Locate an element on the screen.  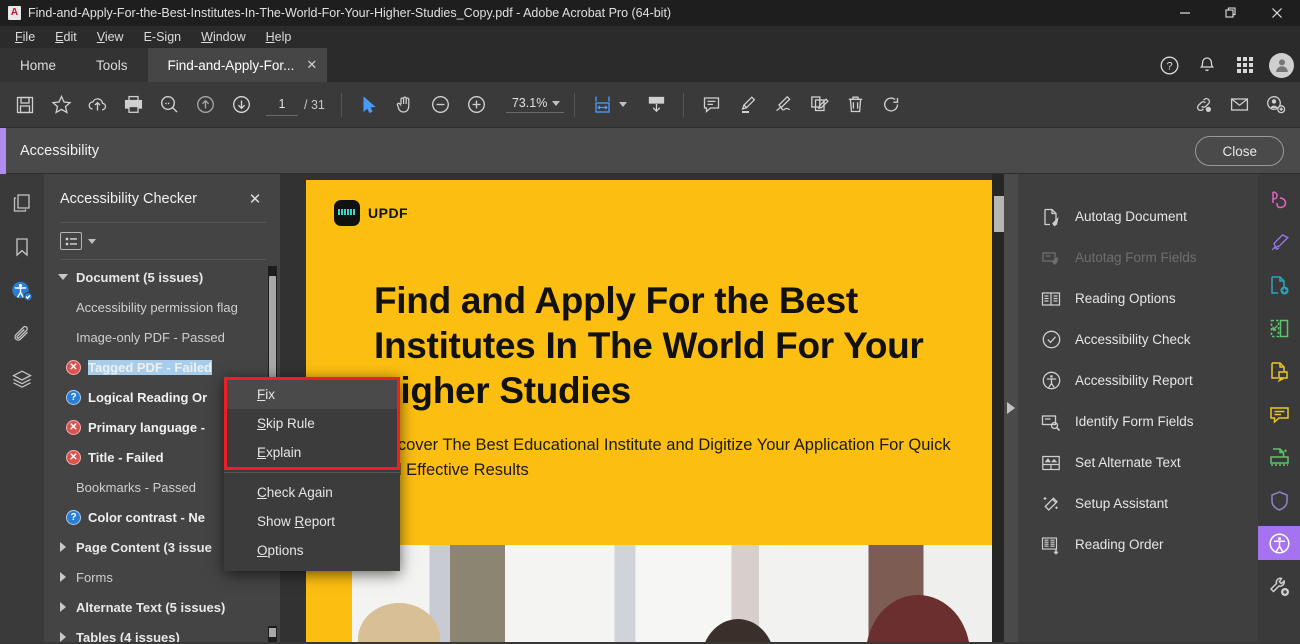
tool-autotag-document: Autotag Document is located at coordinates (1138, 216).